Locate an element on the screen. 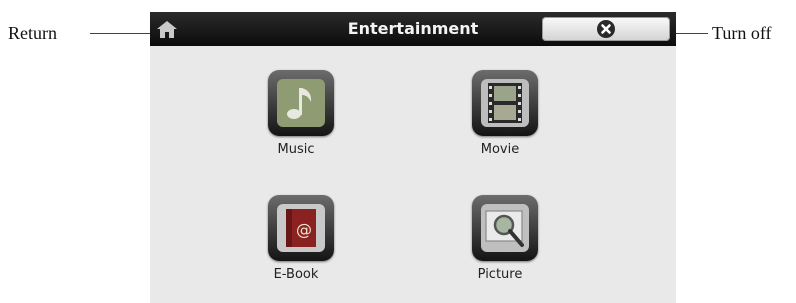 The image size is (796, 303). book-icon: @ is located at coordinates (301, 228).